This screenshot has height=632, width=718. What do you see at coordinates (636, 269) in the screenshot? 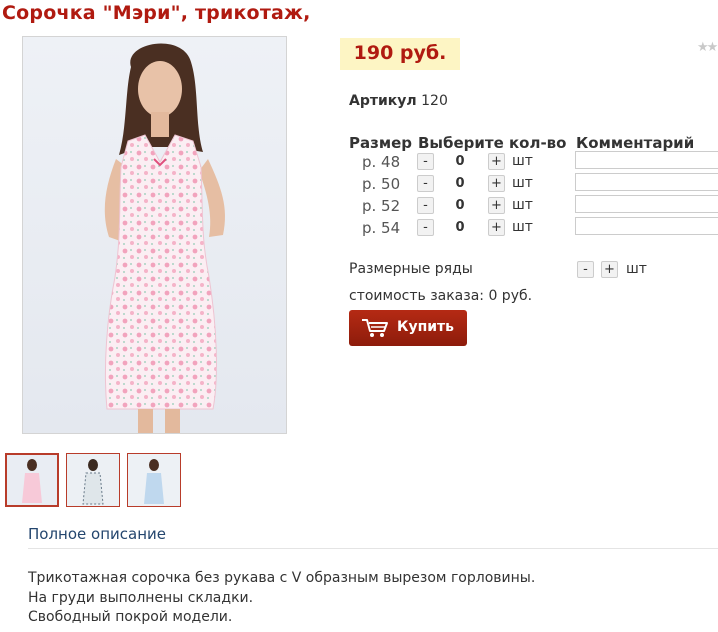
I see `size-rows-unit: шт` at bounding box center [636, 269].